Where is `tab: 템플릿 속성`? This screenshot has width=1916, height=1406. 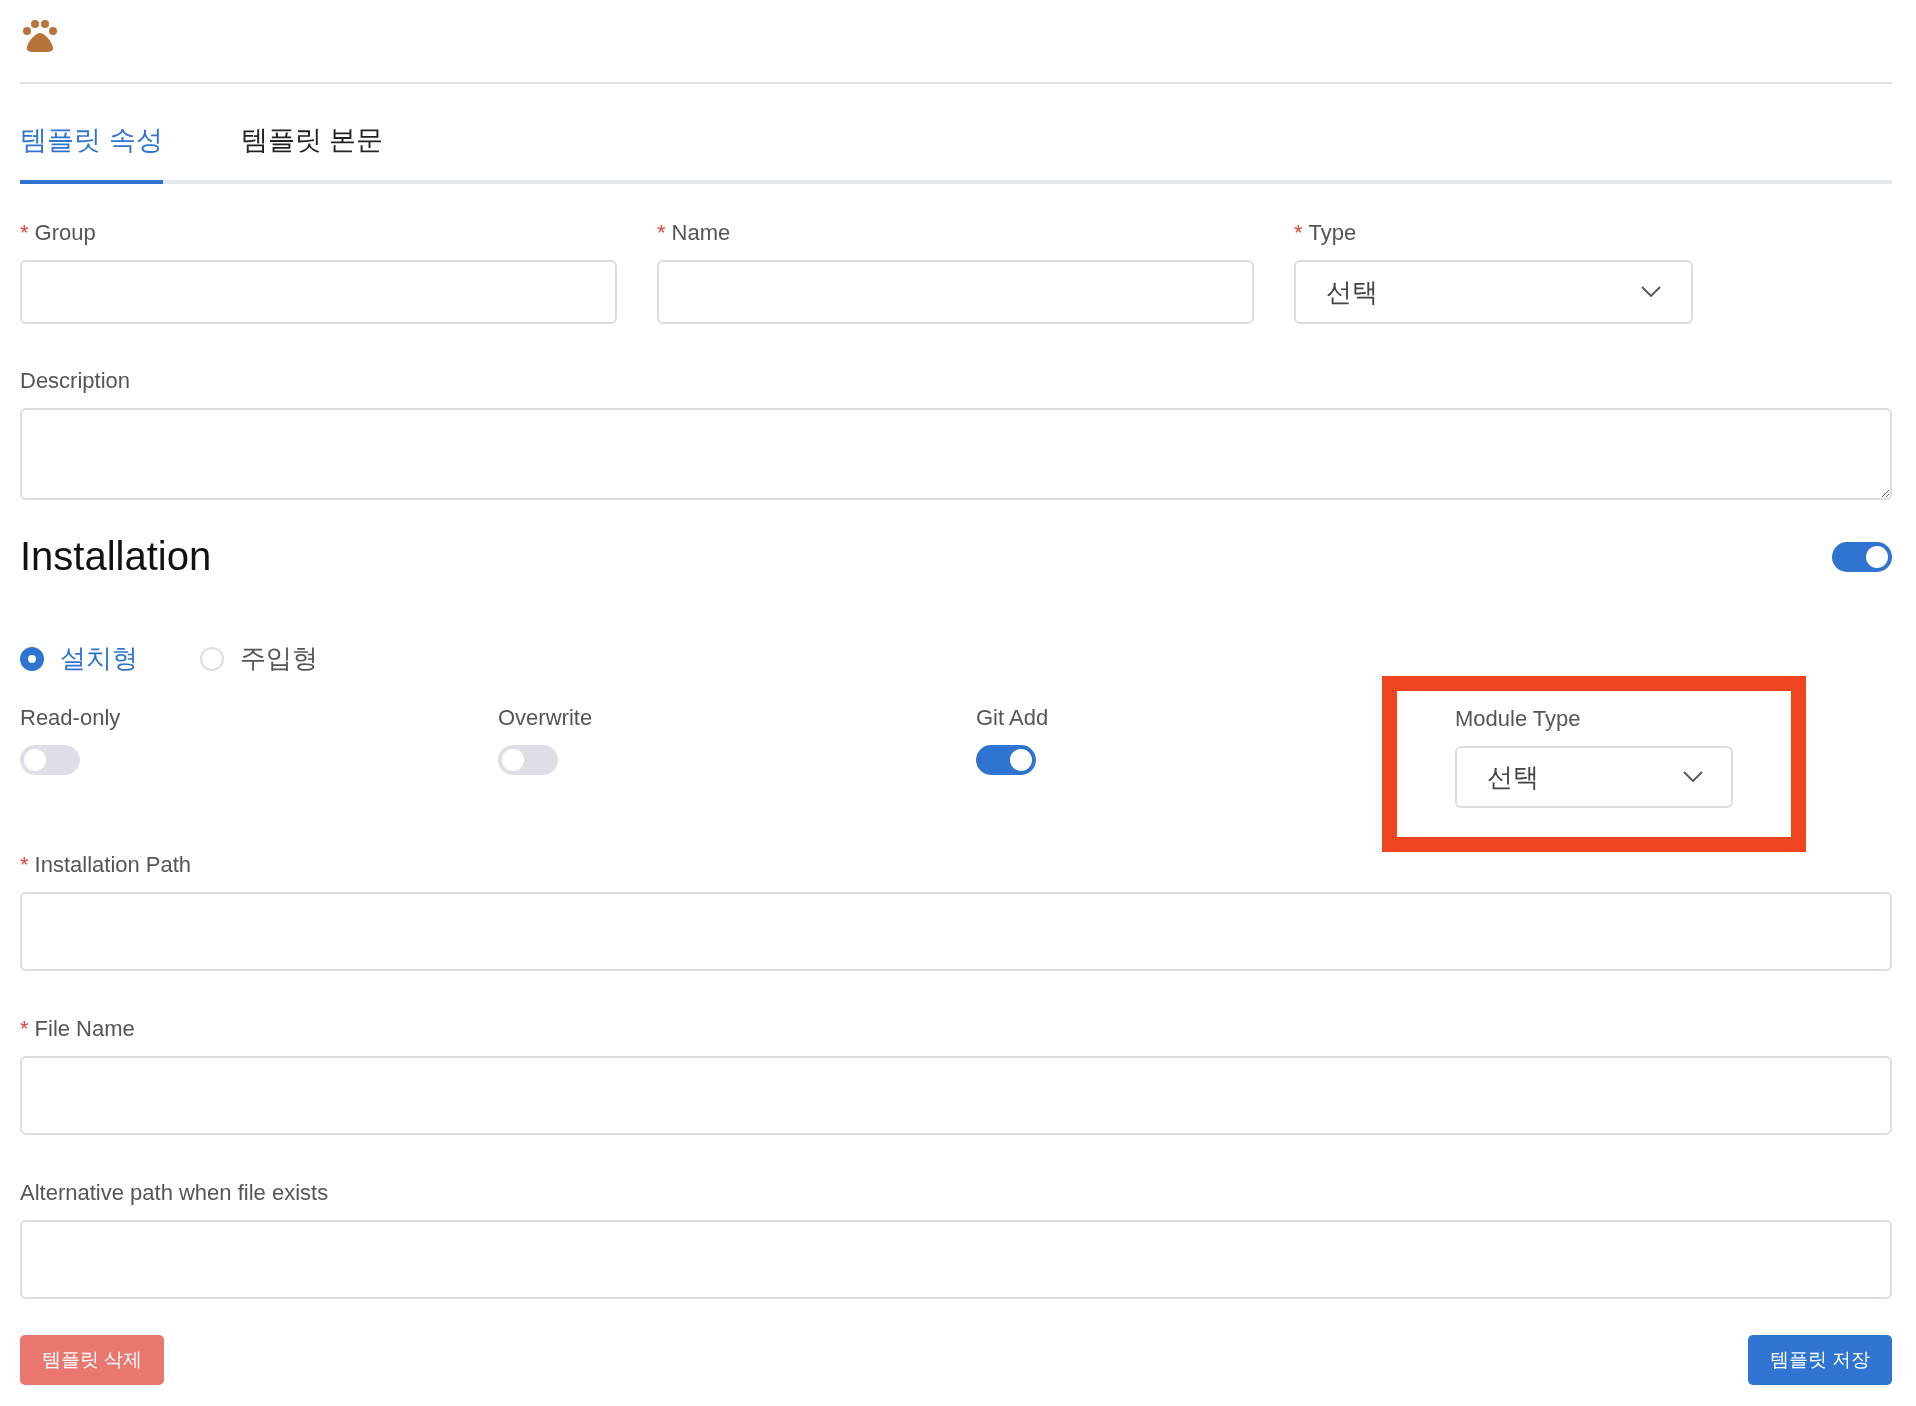
tab: 템플릿 속성 is located at coordinates (91, 153).